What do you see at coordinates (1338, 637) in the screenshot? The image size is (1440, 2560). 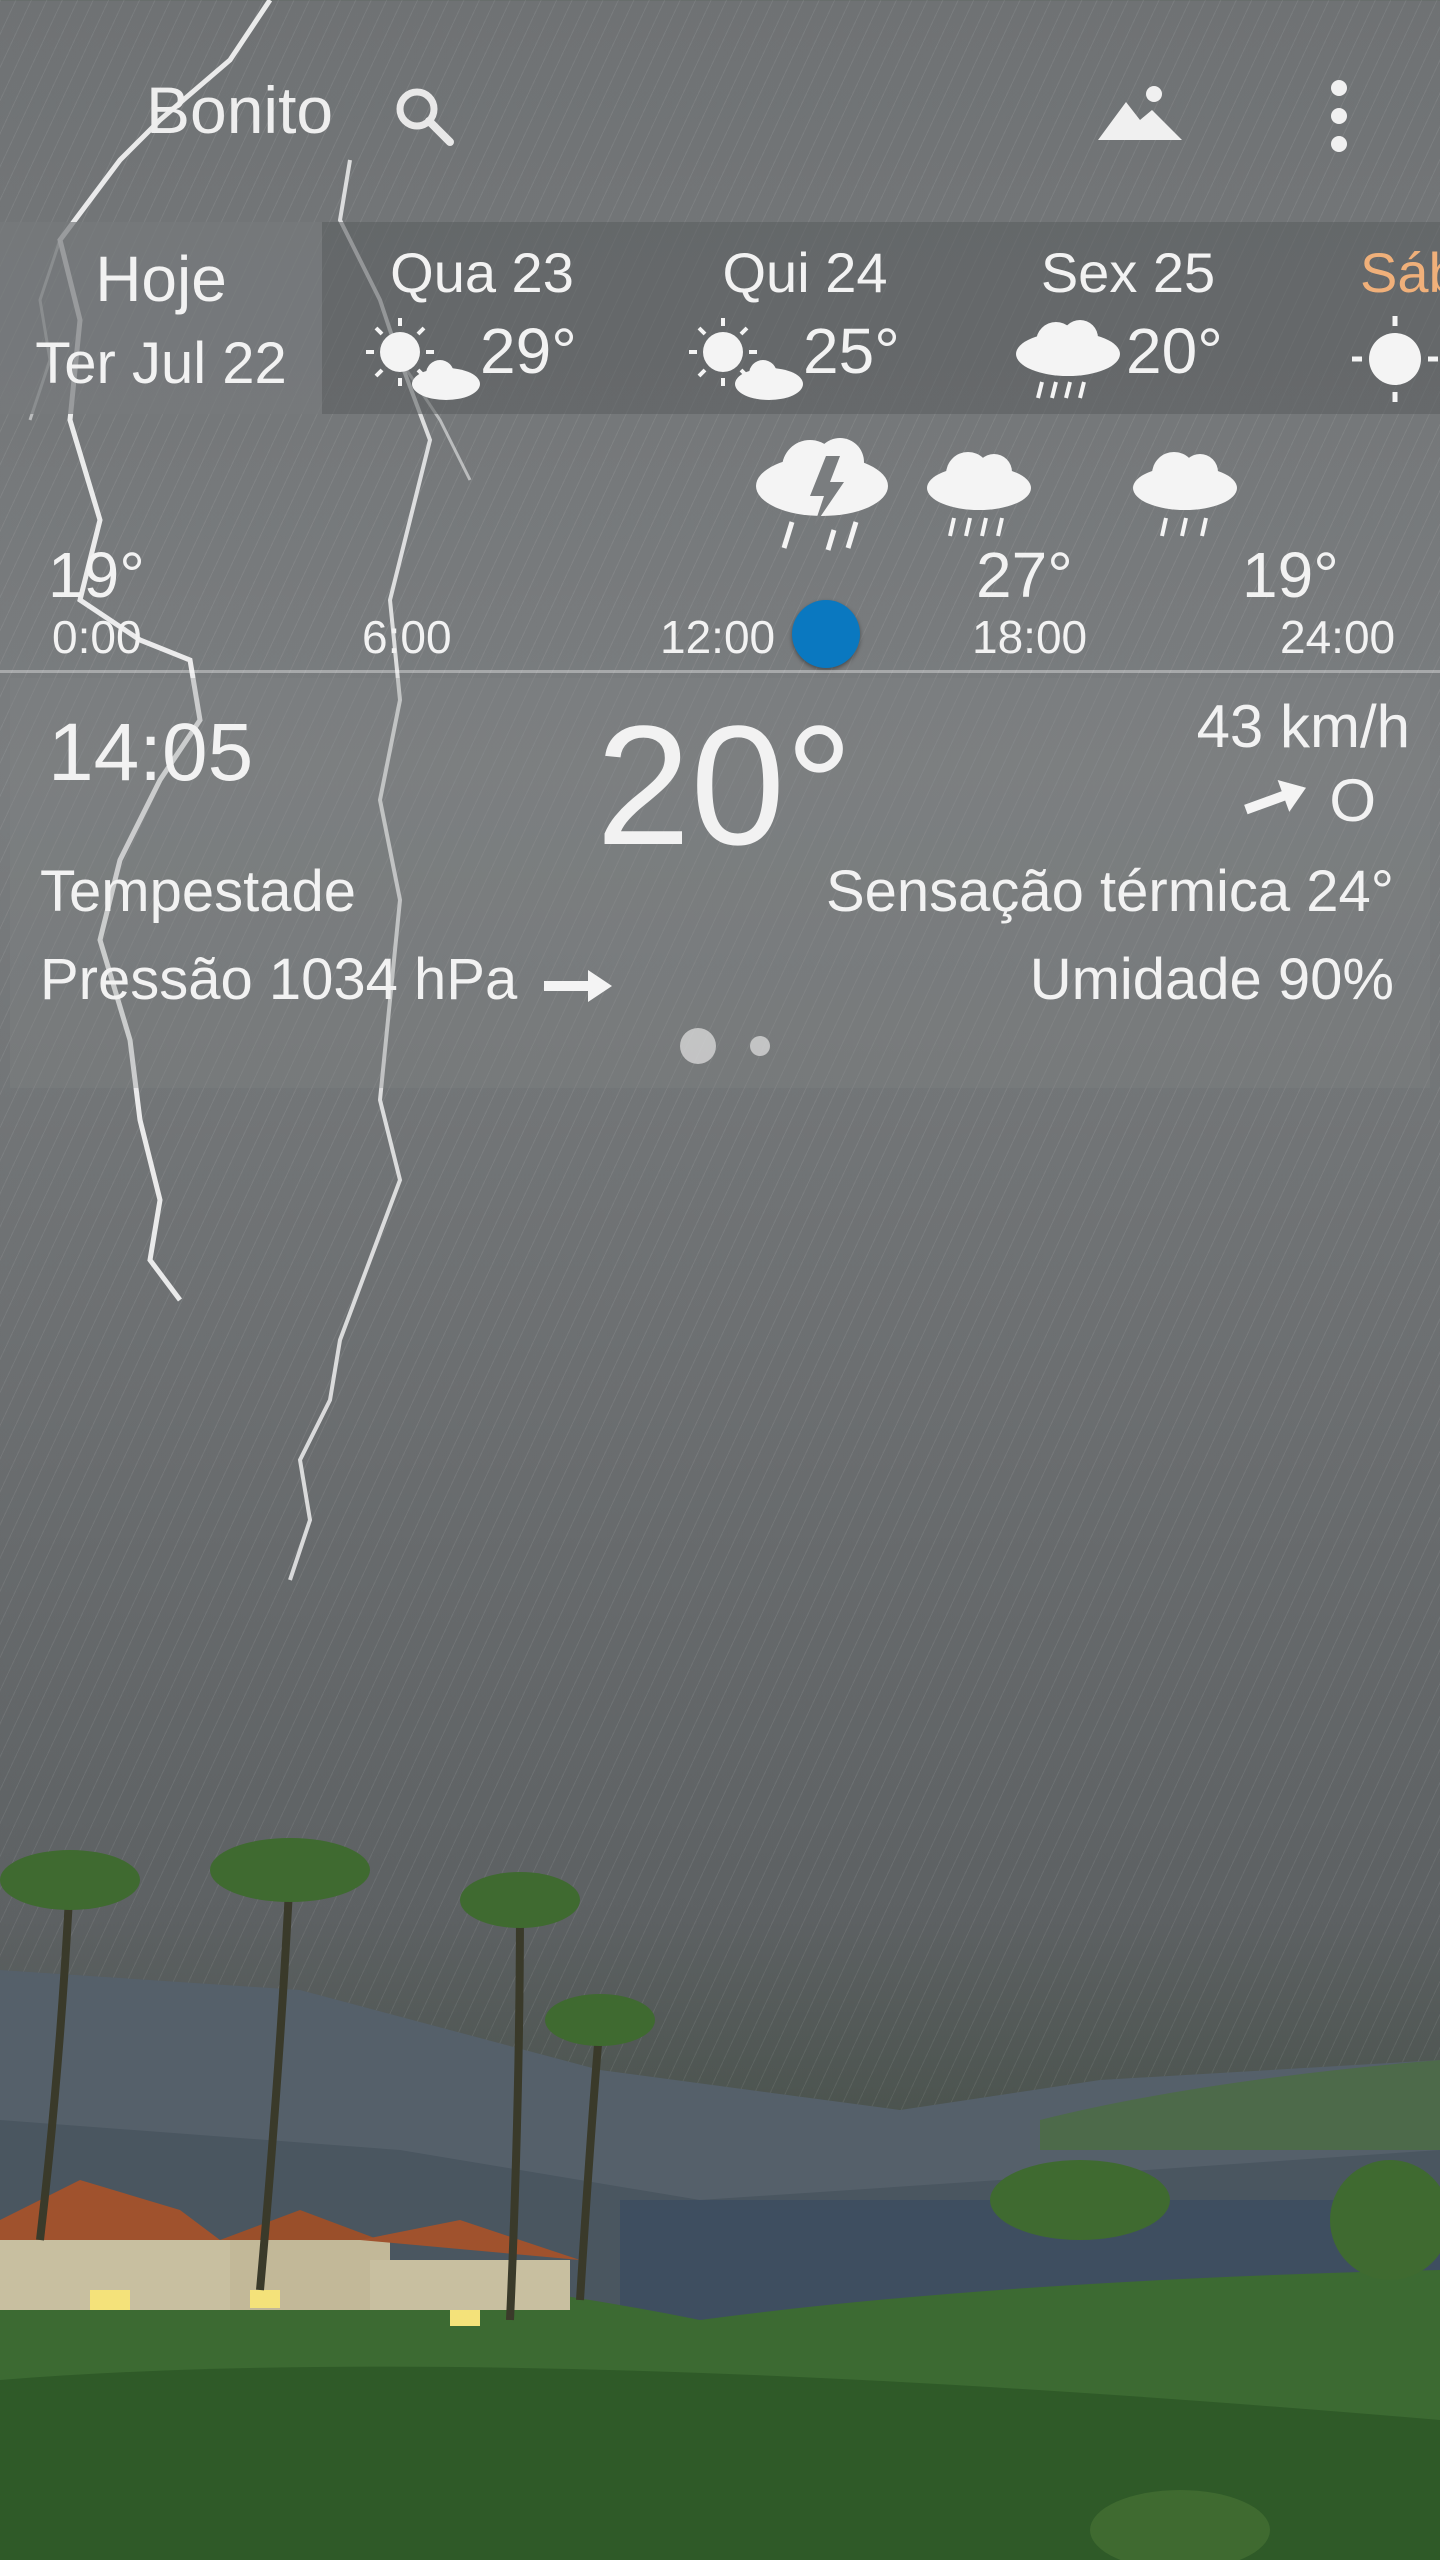 I see `hour-label: 24:00` at bounding box center [1338, 637].